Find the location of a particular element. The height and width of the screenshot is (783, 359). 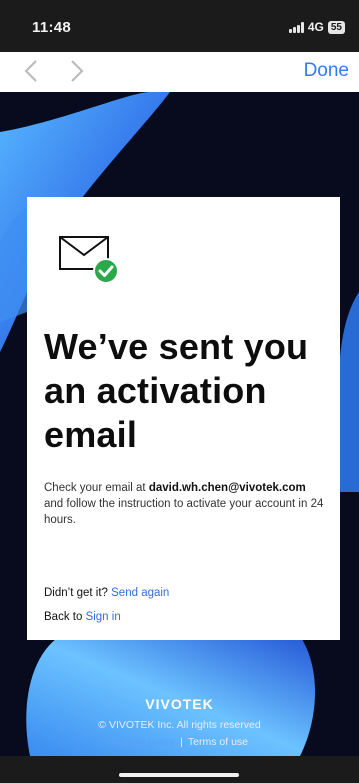

signal-icon is located at coordinates (296, 27).